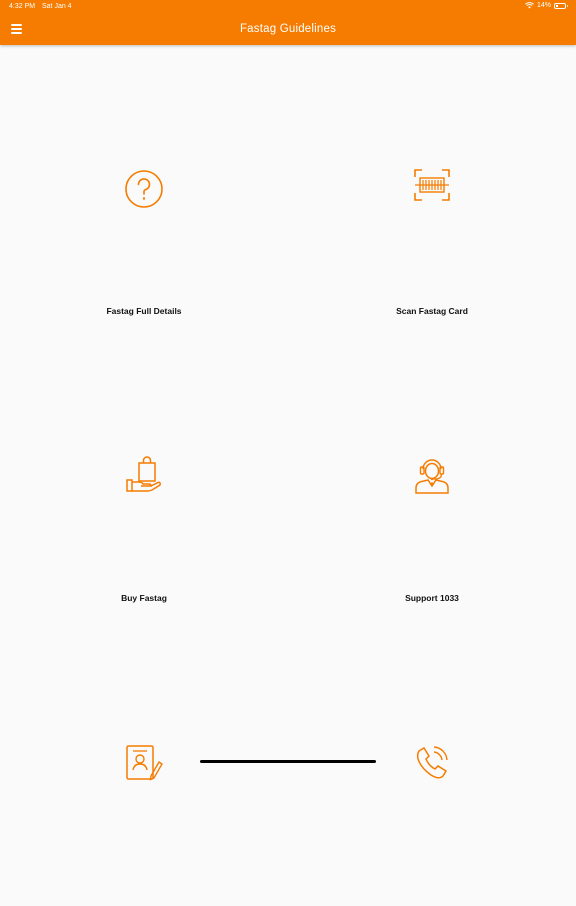 This screenshot has height=906, width=576. I want to click on phone-call-icon, so click(432, 762).